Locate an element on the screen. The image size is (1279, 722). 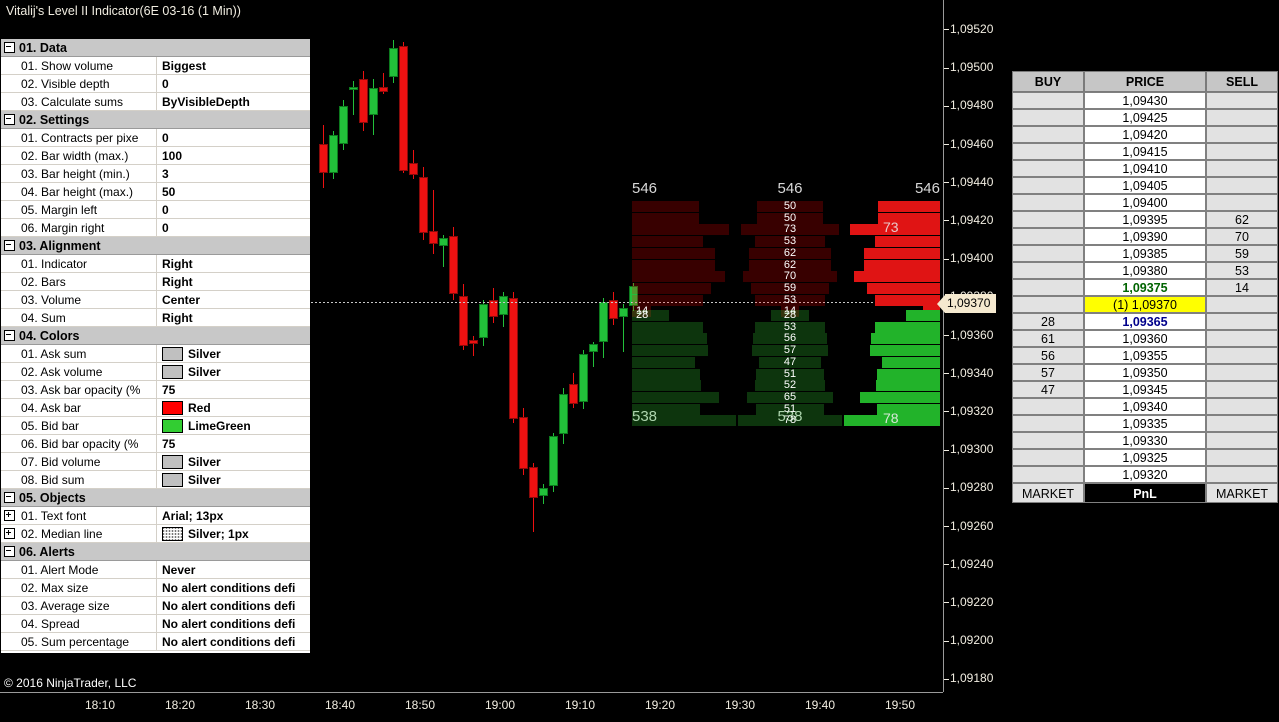
dom-price-cell: 1,09420 is located at coordinates (1145, 134).